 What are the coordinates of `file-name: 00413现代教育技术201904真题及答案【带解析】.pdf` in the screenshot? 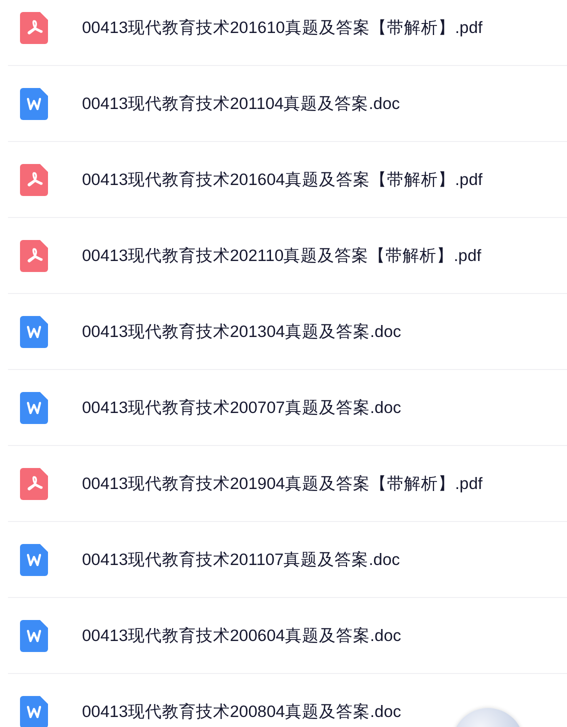 It's located at (282, 484).